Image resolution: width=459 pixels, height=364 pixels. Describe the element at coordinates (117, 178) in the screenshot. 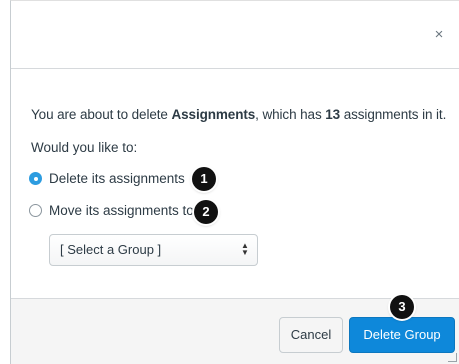

I see `option-delete-label: Delete its assignments` at that location.